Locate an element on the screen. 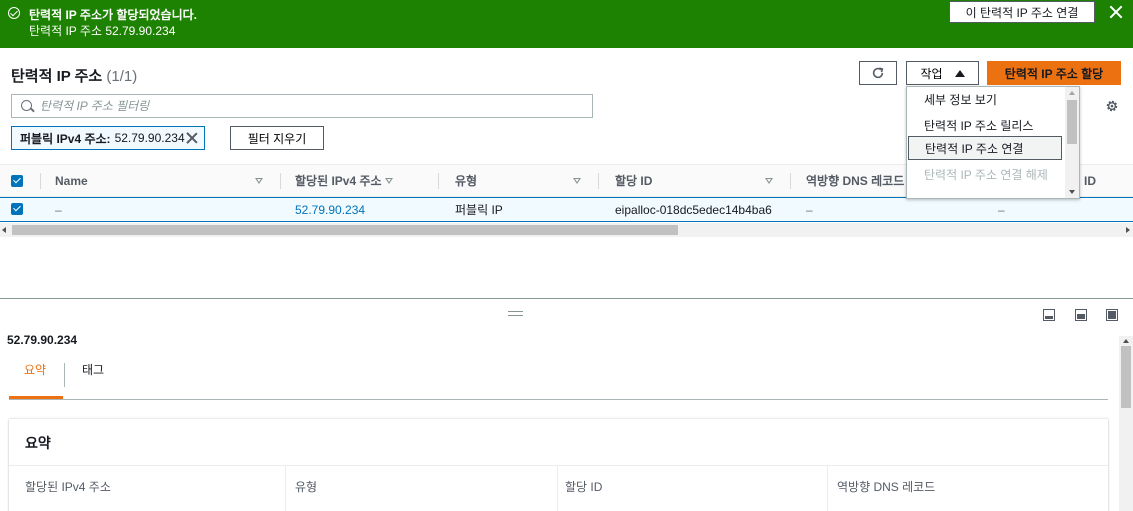  column-header-ipv4: 할당된 IPv4 주소 is located at coordinates (355, 180).